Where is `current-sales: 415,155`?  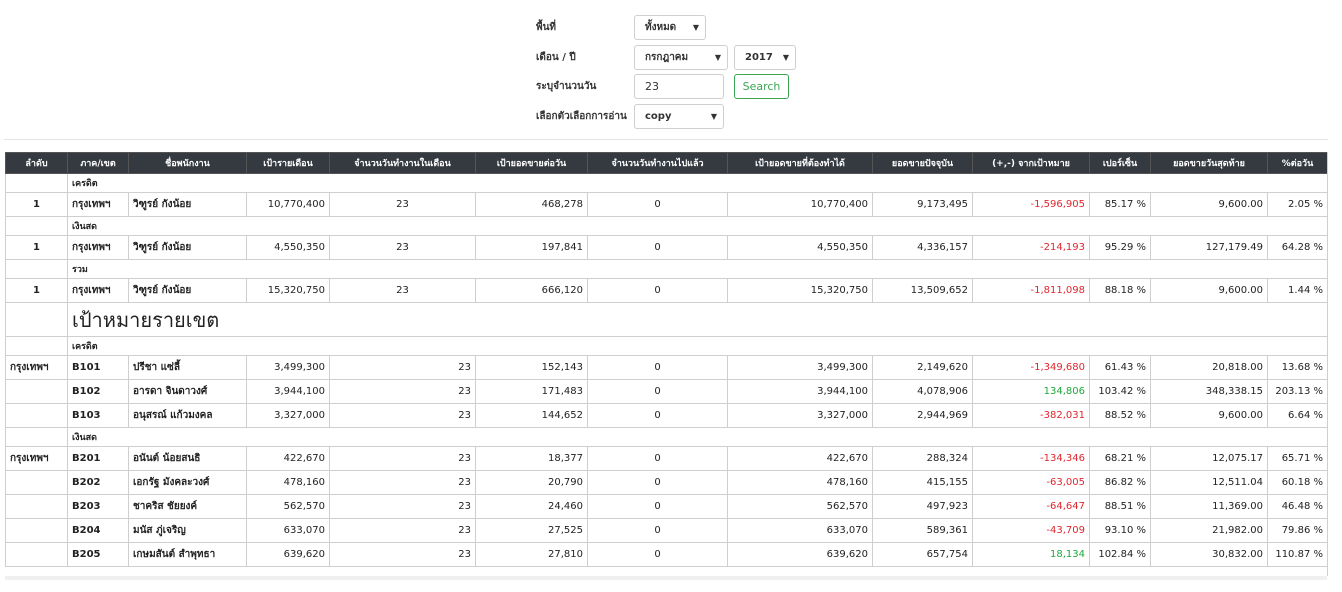
current-sales: 415,155 is located at coordinates (922, 482).